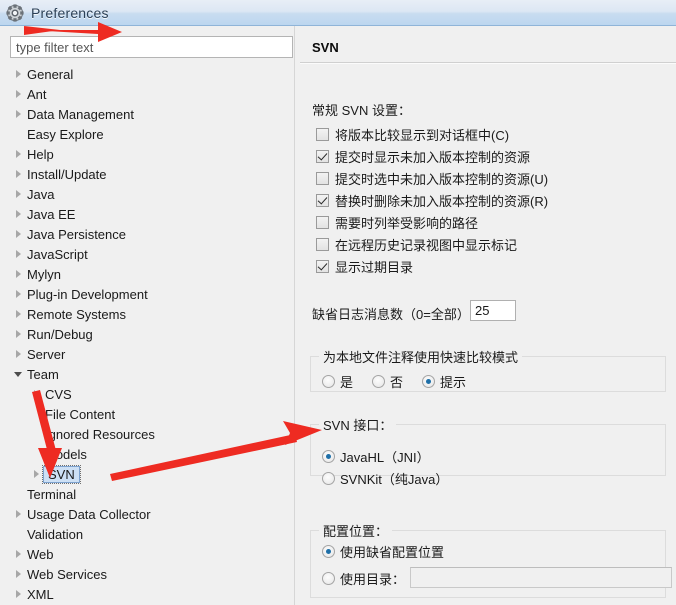 This screenshot has height=605, width=676. I want to click on sidebar-item-mylyn: Mylyn, so click(149, 274).